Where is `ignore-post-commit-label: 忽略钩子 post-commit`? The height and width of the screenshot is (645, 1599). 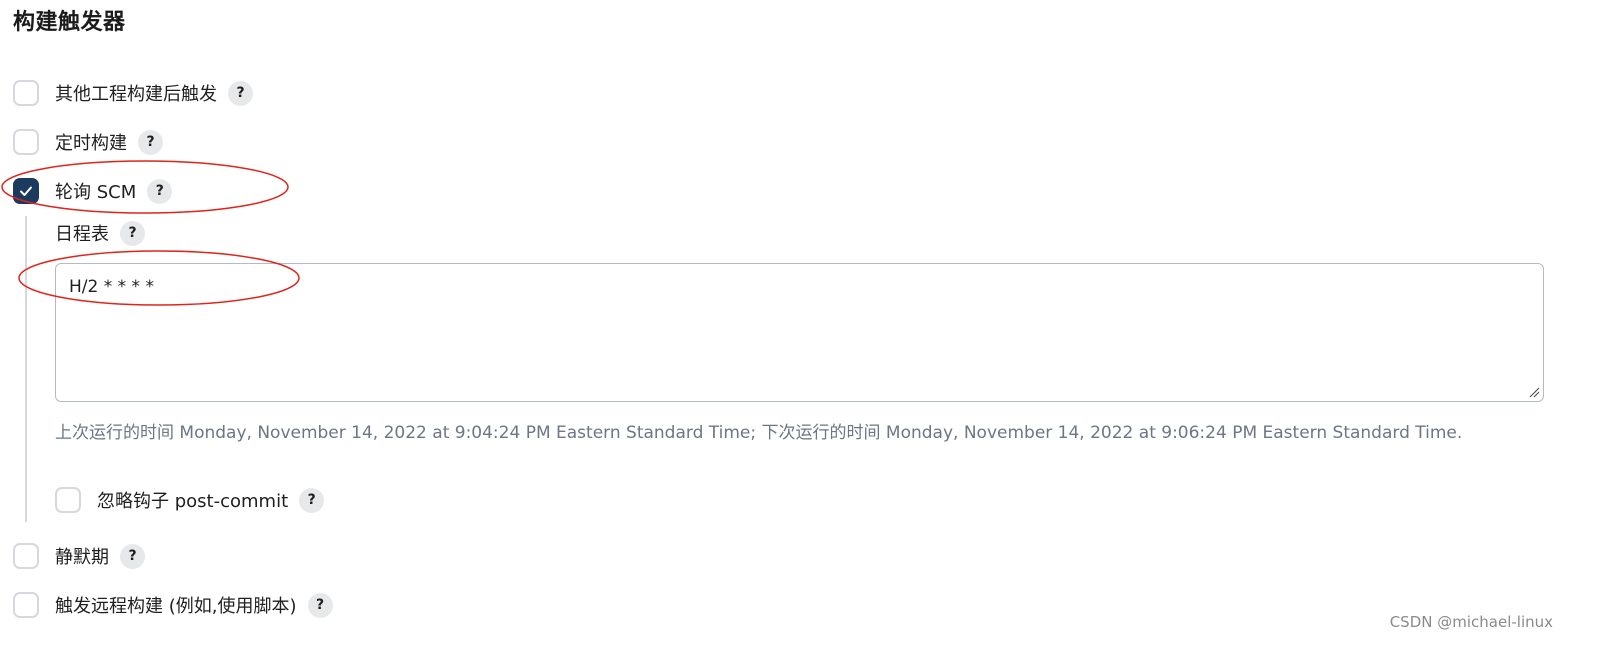
ignore-post-commit-label: 忽略钩子 post-commit is located at coordinates (192, 500).